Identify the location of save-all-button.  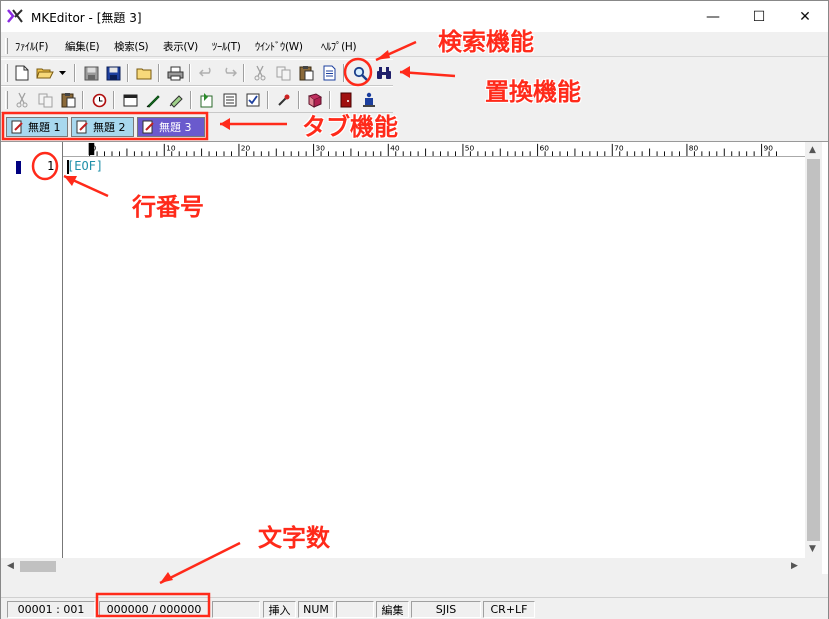
(113, 73).